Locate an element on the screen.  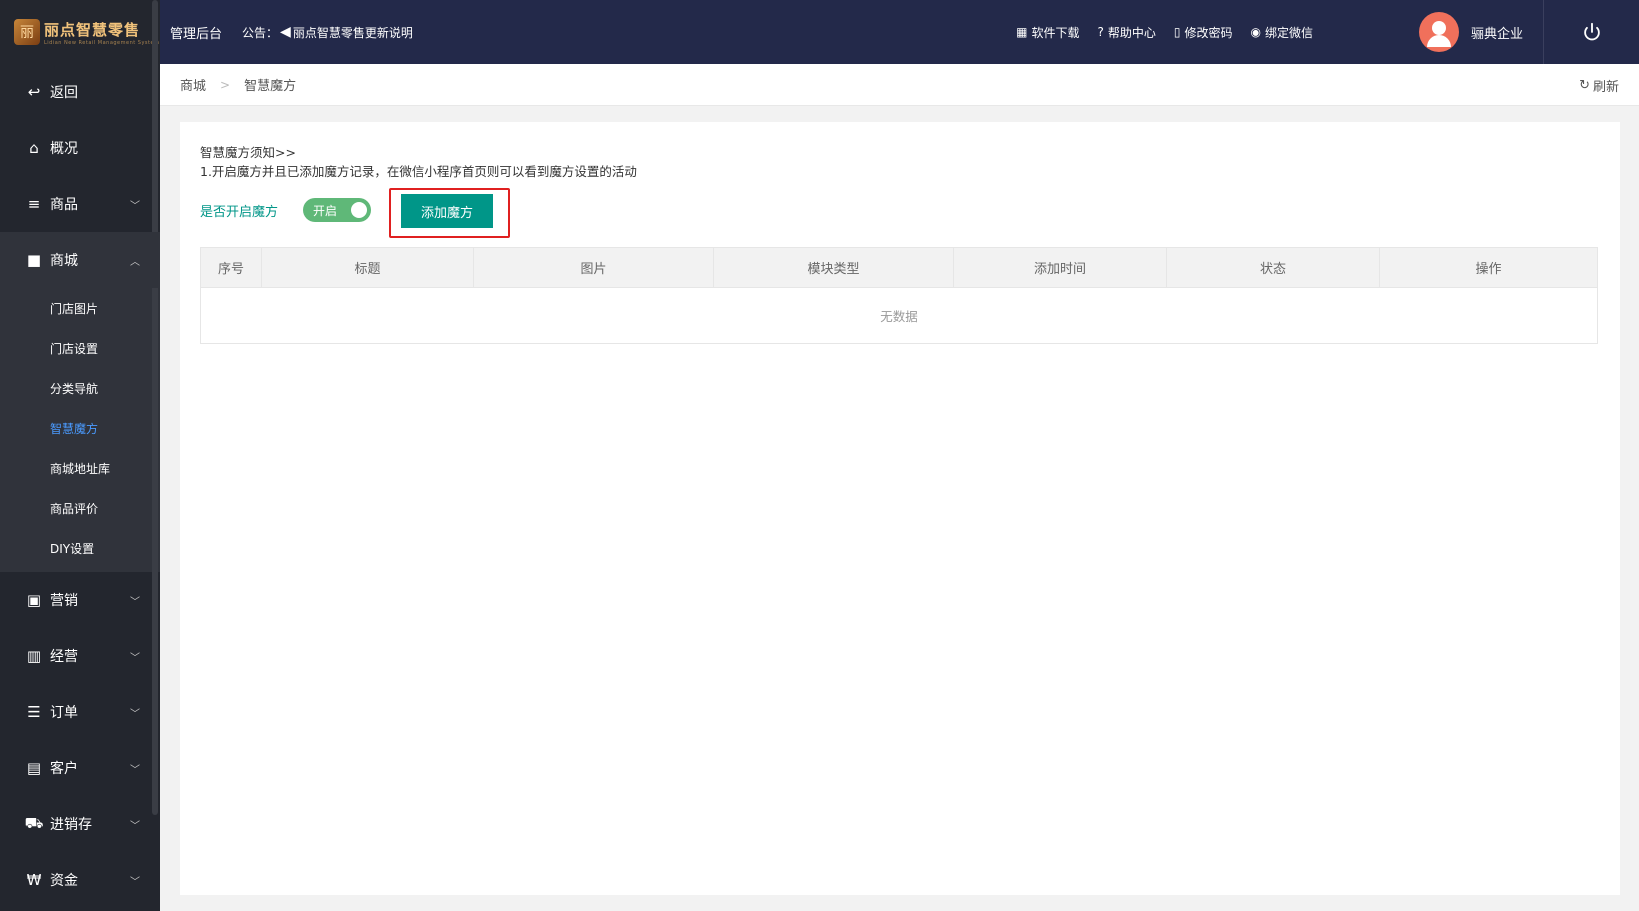
key-icon: ▯ is located at coordinates (1177, 32).